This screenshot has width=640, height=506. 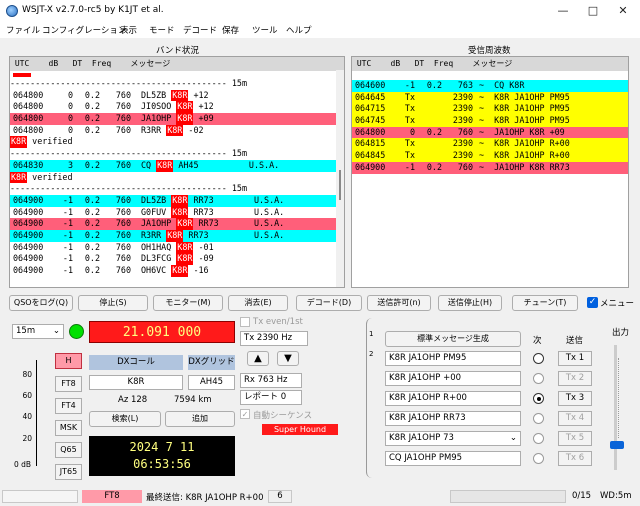 What do you see at coordinates (563, 11) in the screenshot?
I see `minimize-icon: —` at bounding box center [563, 11].